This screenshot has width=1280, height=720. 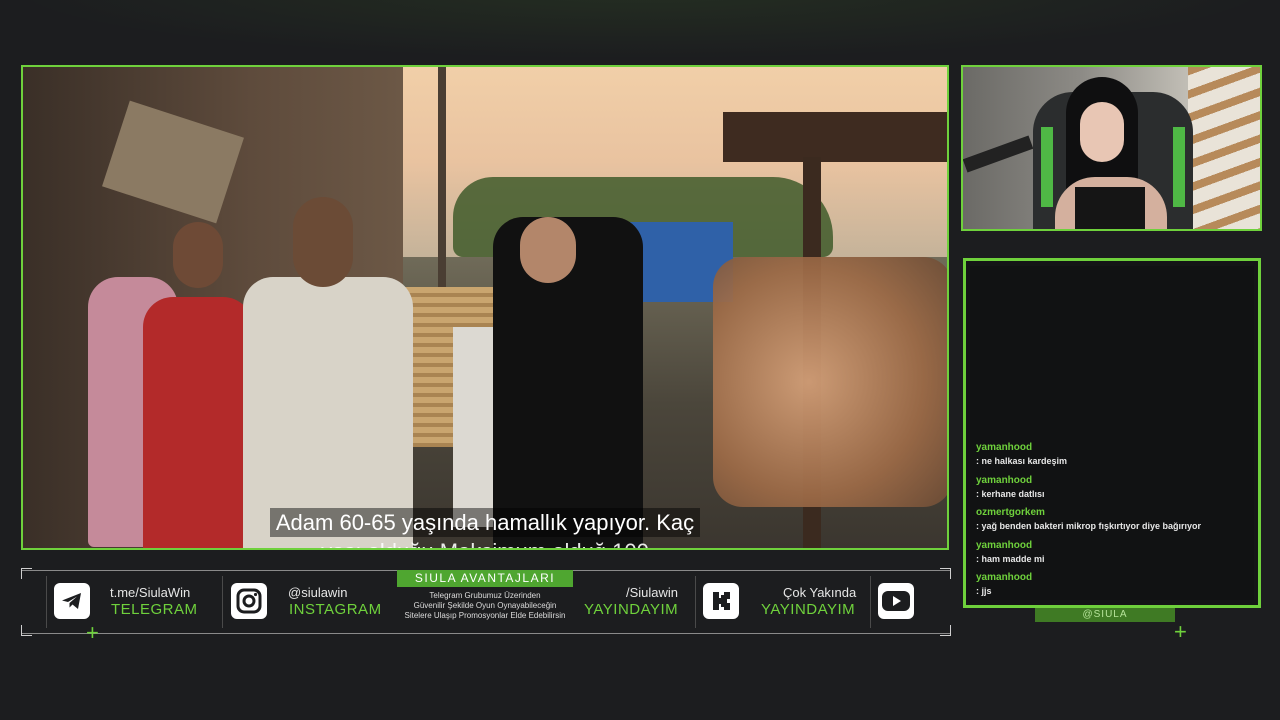 I want to click on chat-channel-tag: @SIULA, so click(x=1105, y=615).